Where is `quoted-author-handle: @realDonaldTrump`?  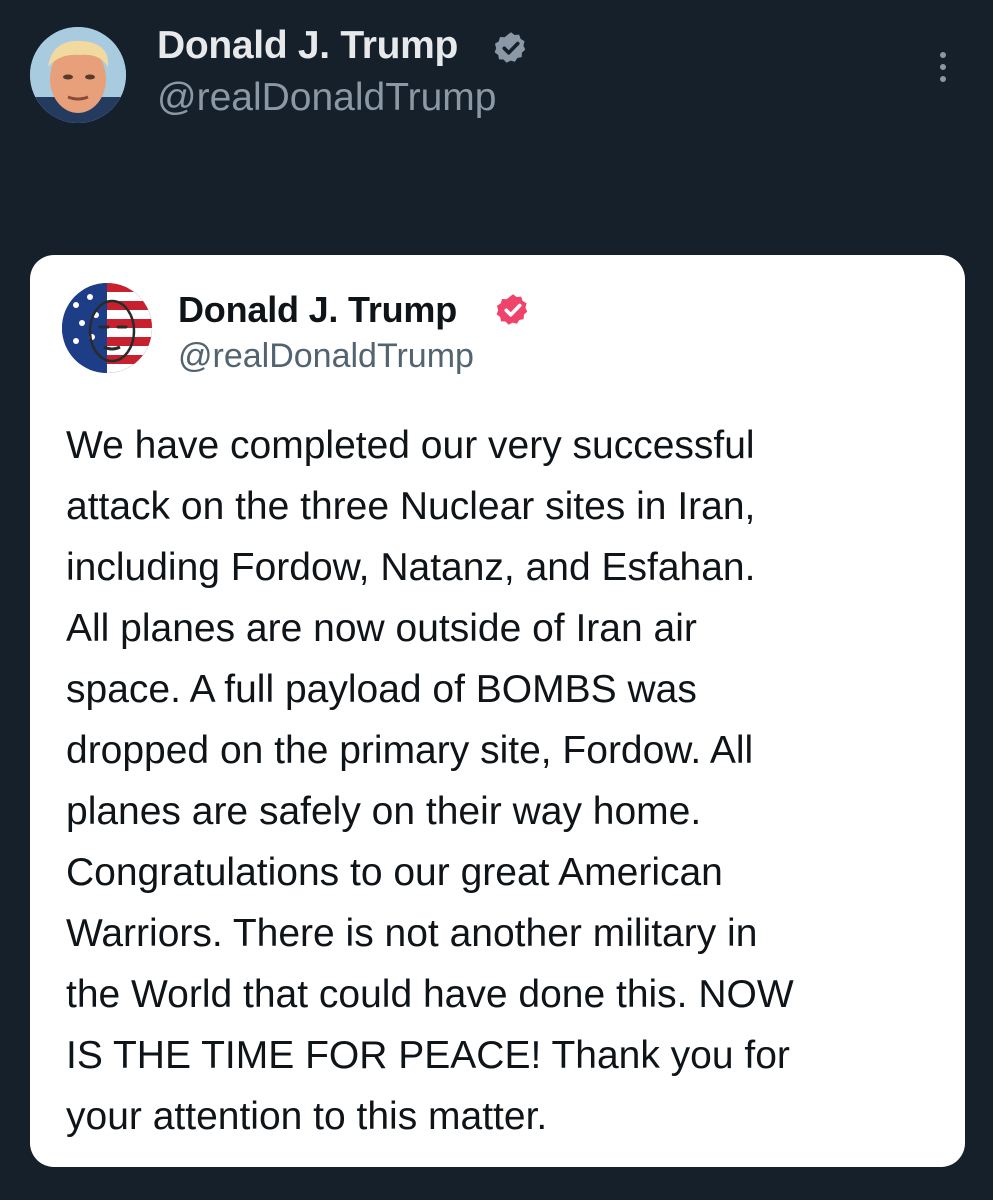
quoted-author-handle: @realDonaldTrump is located at coordinates (326, 356).